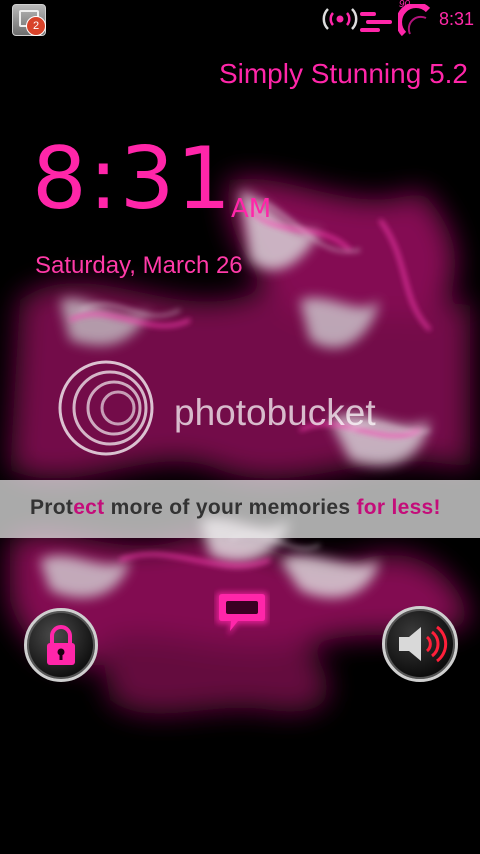 The width and height of the screenshot is (480, 854). What do you see at coordinates (340, 19) in the screenshot?
I see `signal-icon` at bounding box center [340, 19].